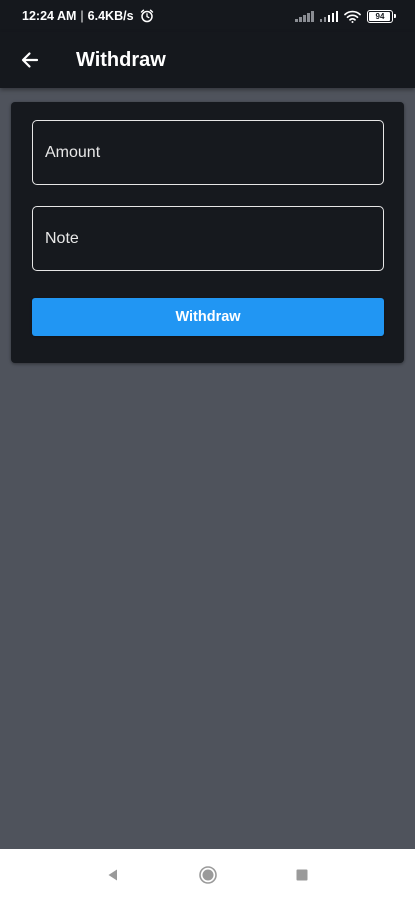  I want to click on note-field, so click(208, 238).